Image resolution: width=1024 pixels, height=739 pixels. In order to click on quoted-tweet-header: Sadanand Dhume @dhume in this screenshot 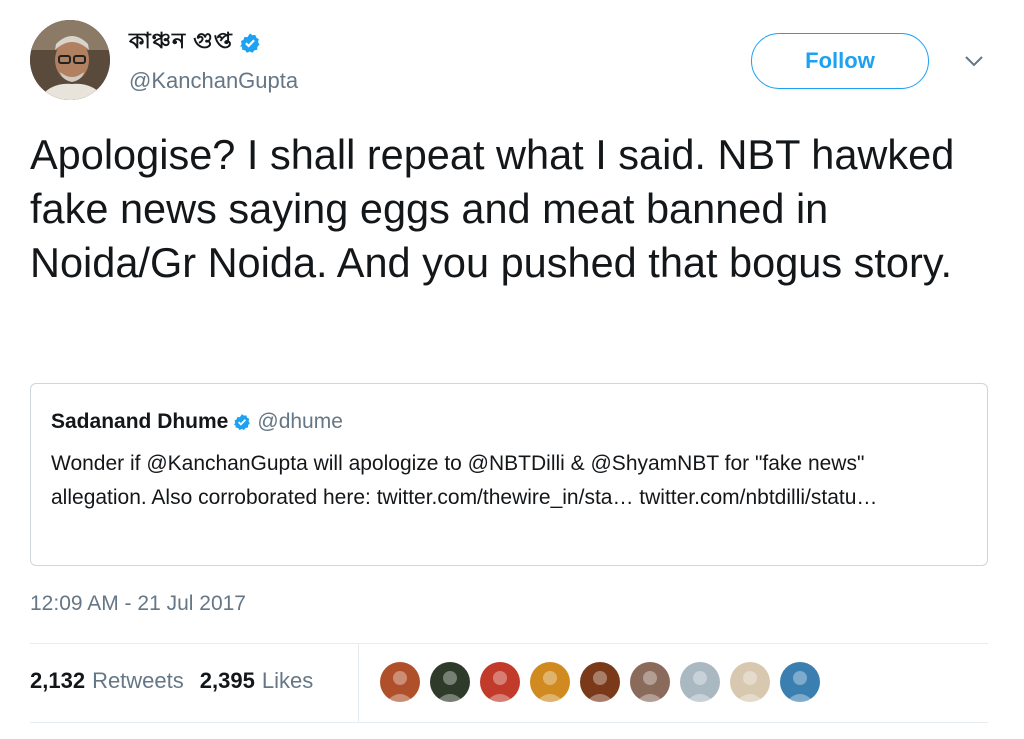, I will do `click(197, 422)`.